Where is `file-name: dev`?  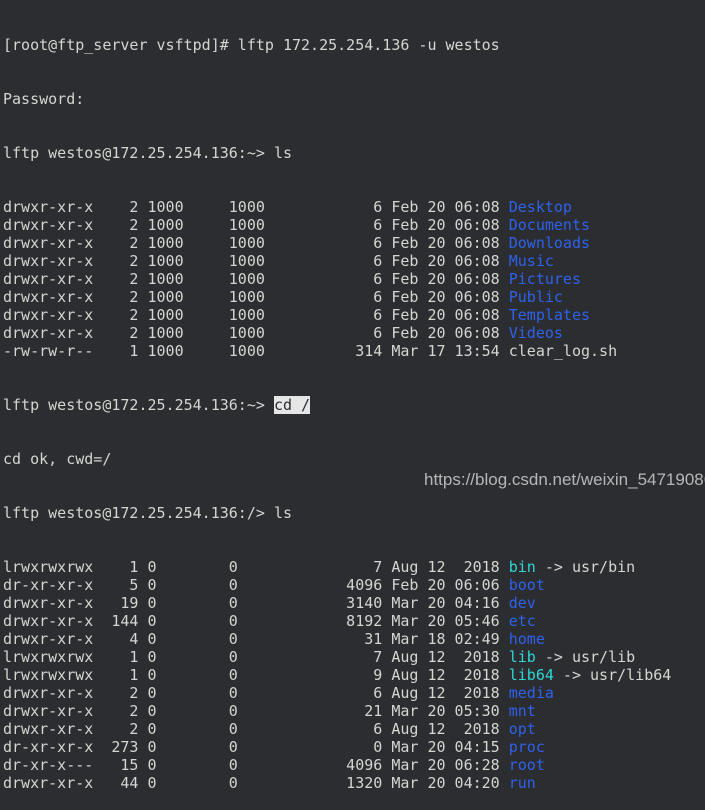 file-name: dev is located at coordinates (522, 603).